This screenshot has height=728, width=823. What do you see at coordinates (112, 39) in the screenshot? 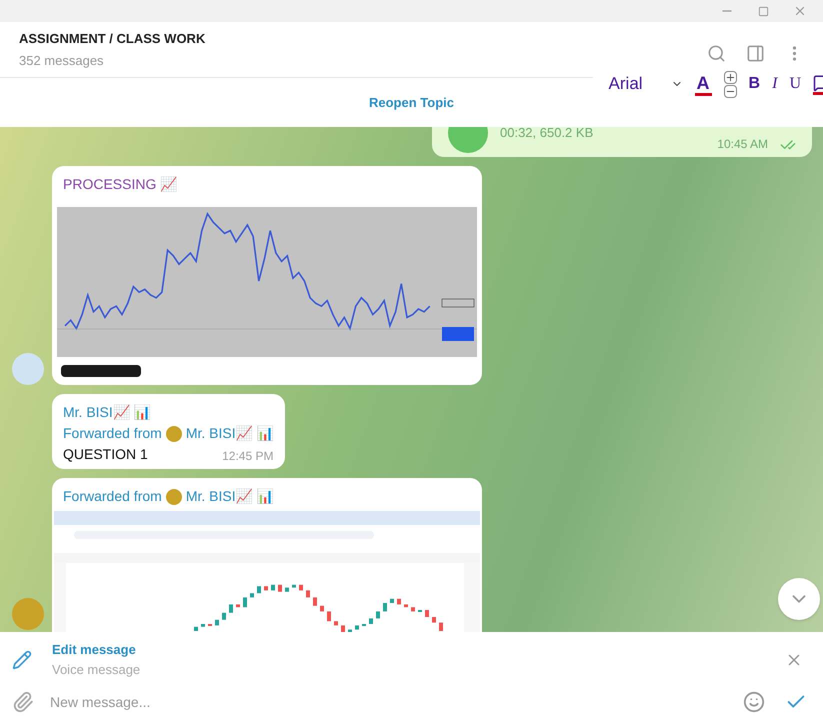
I see `chat-title: ASSIGNMENT / CLASS WORK` at bounding box center [112, 39].